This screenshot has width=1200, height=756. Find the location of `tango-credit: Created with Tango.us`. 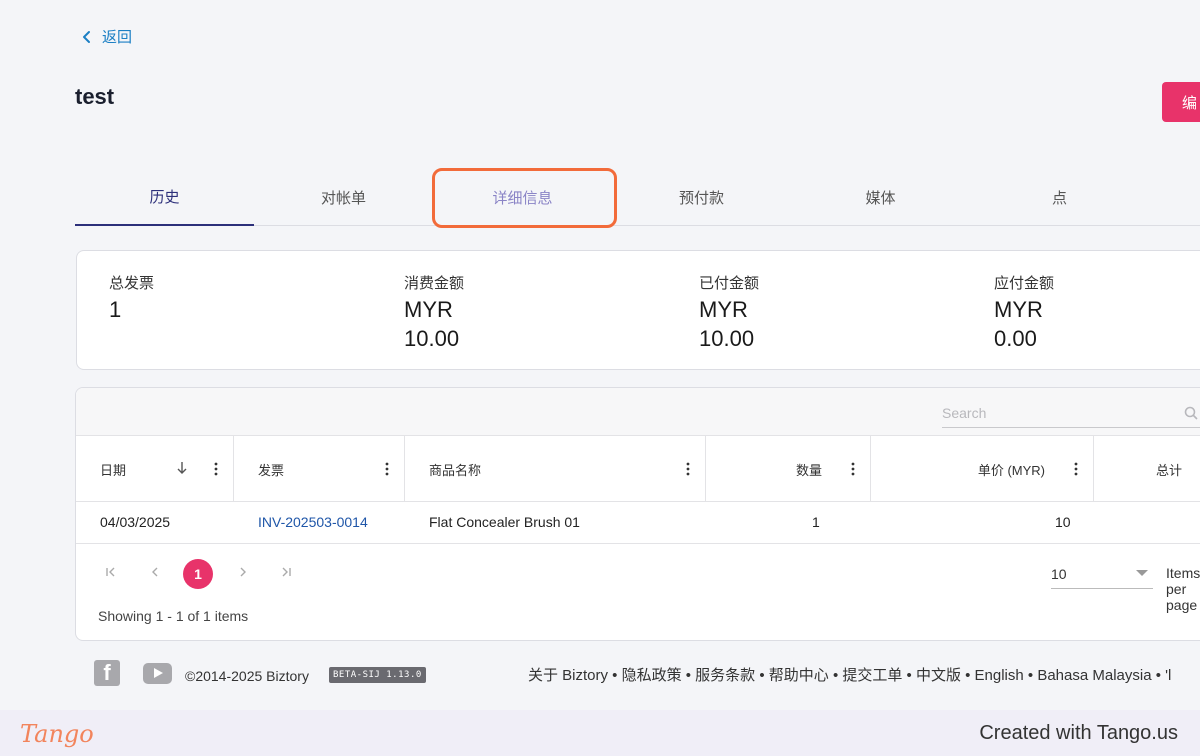

tango-credit: Created with Tango.us is located at coordinates (1078, 733).